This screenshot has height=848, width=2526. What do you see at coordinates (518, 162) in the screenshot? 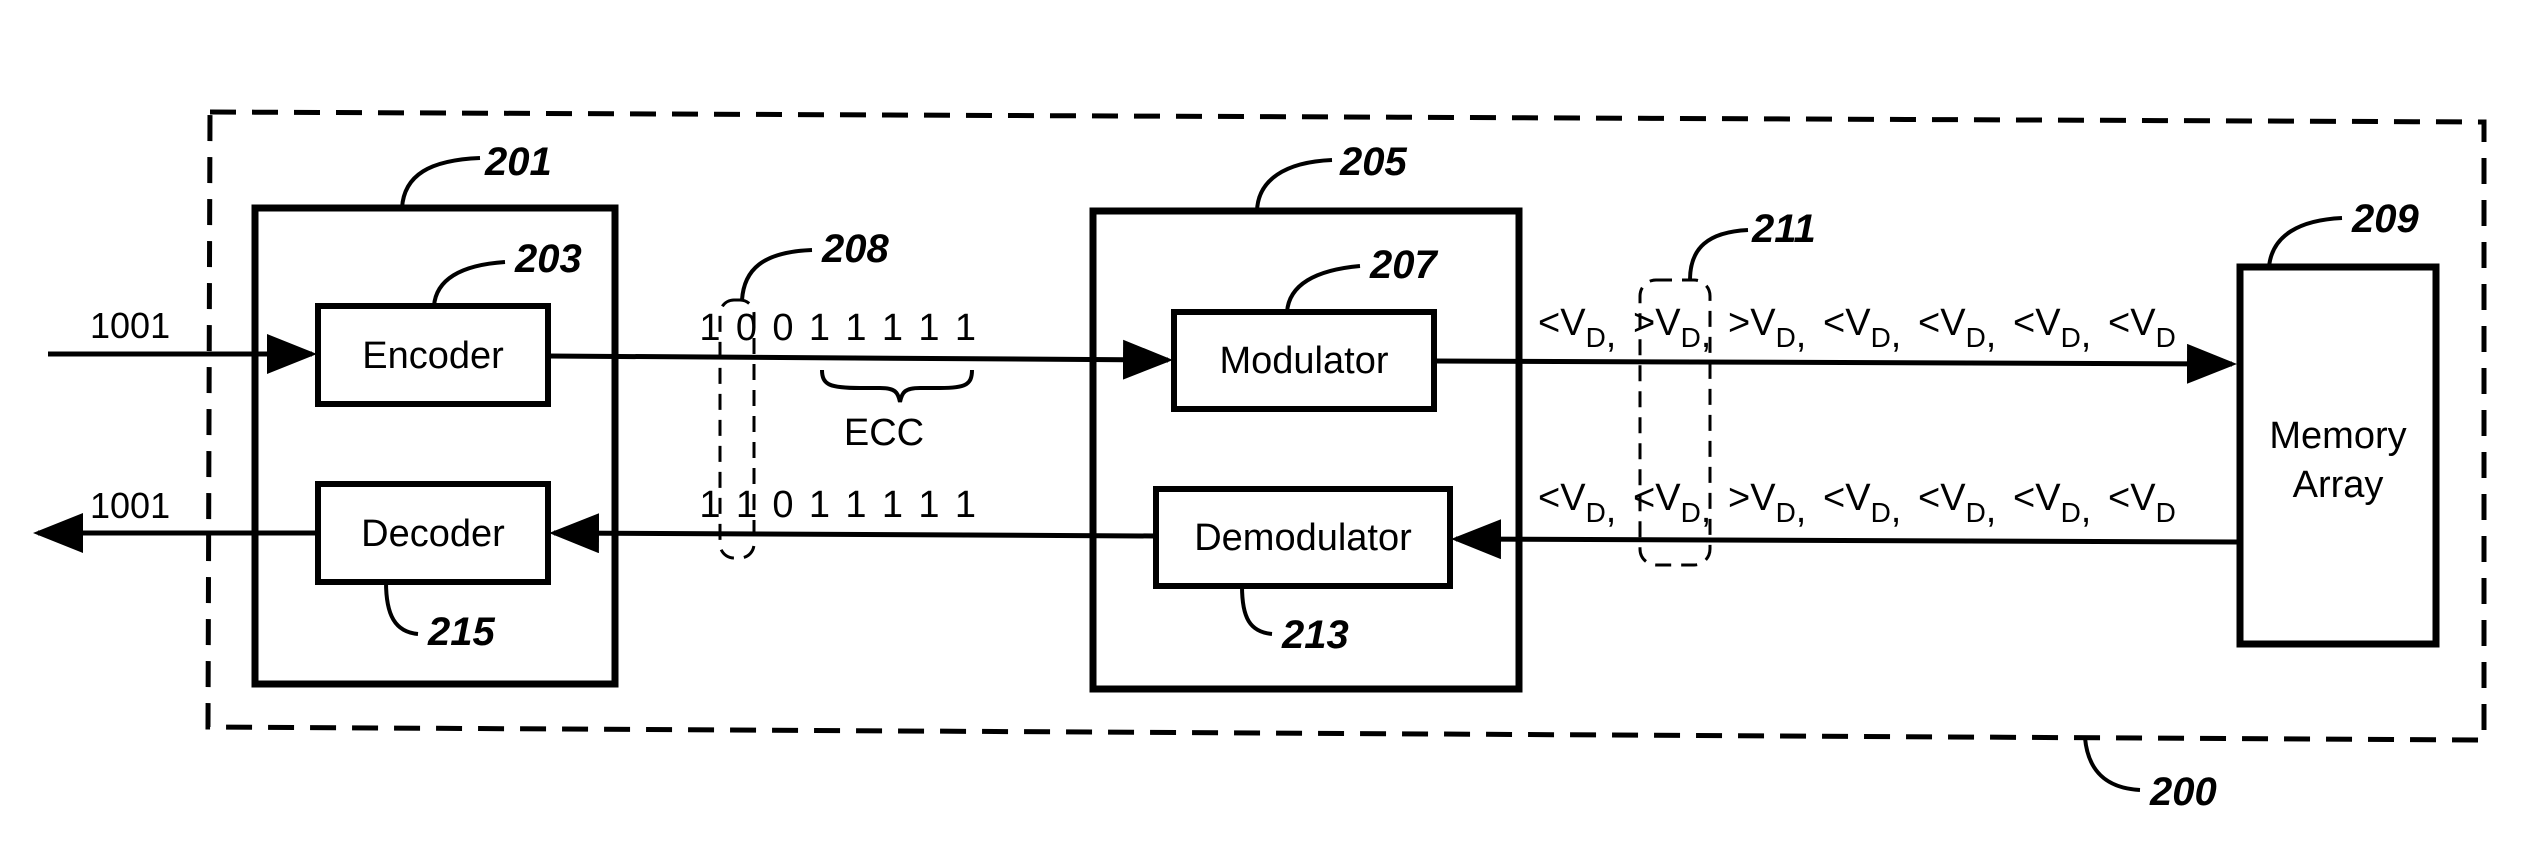
I see `codec-ref-label: 201` at bounding box center [518, 162].